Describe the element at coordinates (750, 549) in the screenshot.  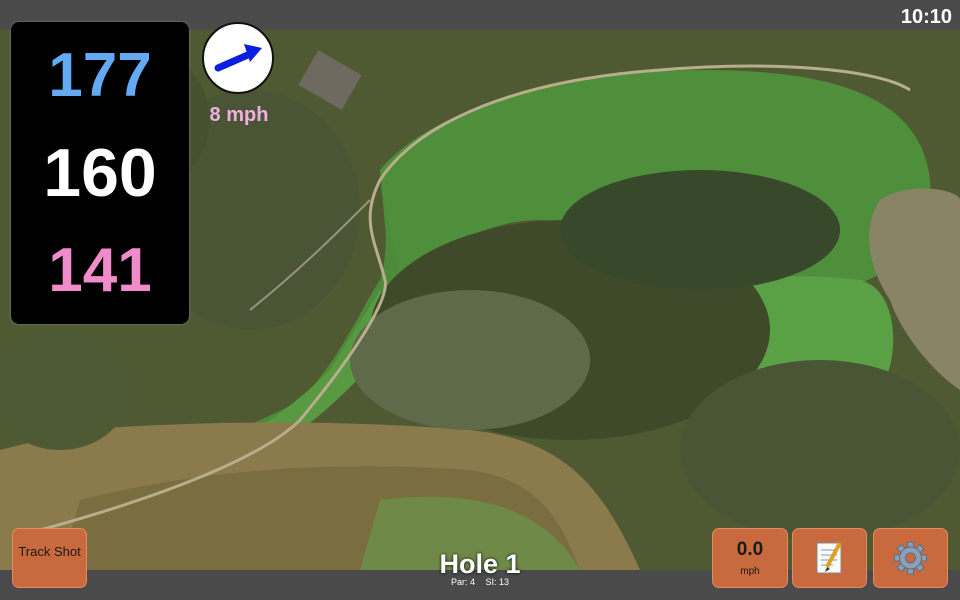
I see `speed-value: 0.0` at that location.